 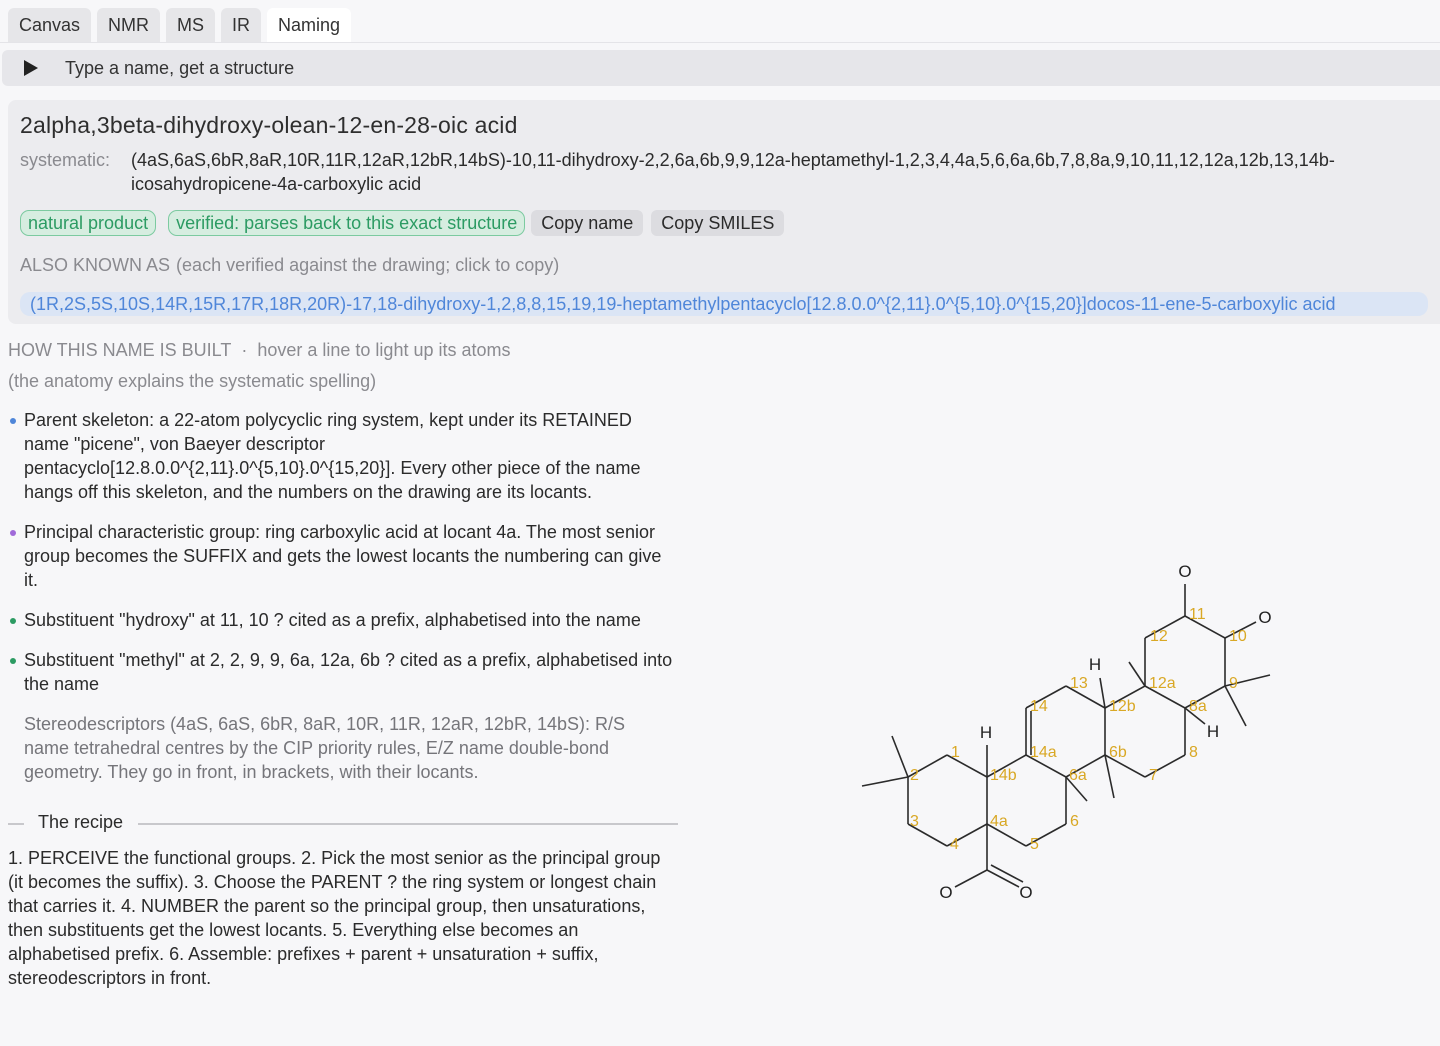 What do you see at coordinates (1003, 775) in the screenshot?
I see `locant-label: 14b` at bounding box center [1003, 775].